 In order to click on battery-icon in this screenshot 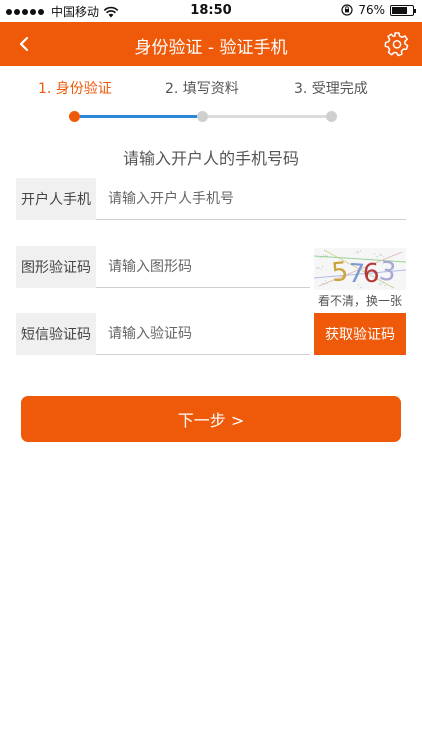, I will do `click(403, 10)`.